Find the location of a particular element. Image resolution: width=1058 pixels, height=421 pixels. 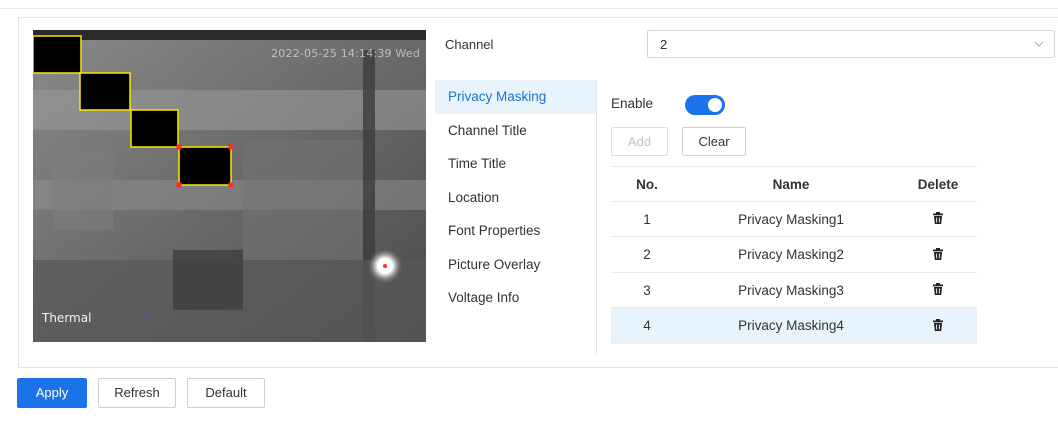

chevron-down-icon is located at coordinates (1039, 45).